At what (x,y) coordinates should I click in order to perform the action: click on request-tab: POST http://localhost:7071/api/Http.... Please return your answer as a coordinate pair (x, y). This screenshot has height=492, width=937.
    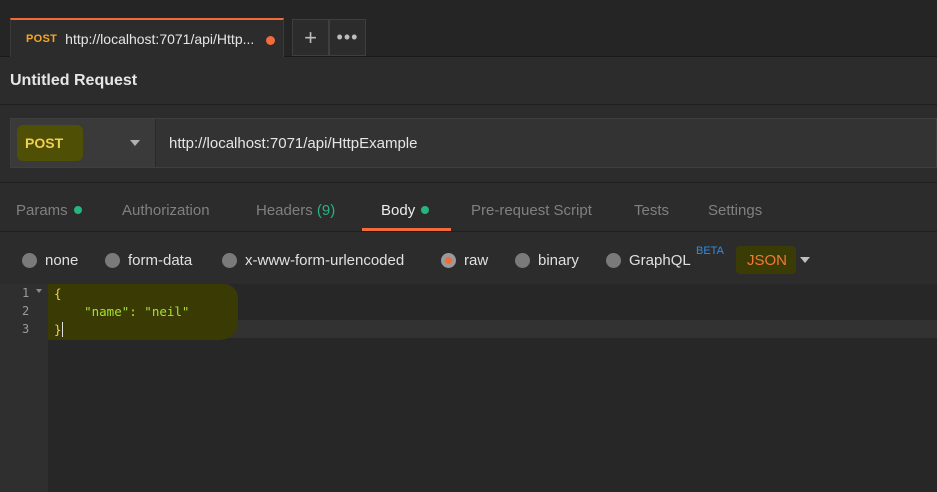
    Looking at the image, I should click on (147, 37).